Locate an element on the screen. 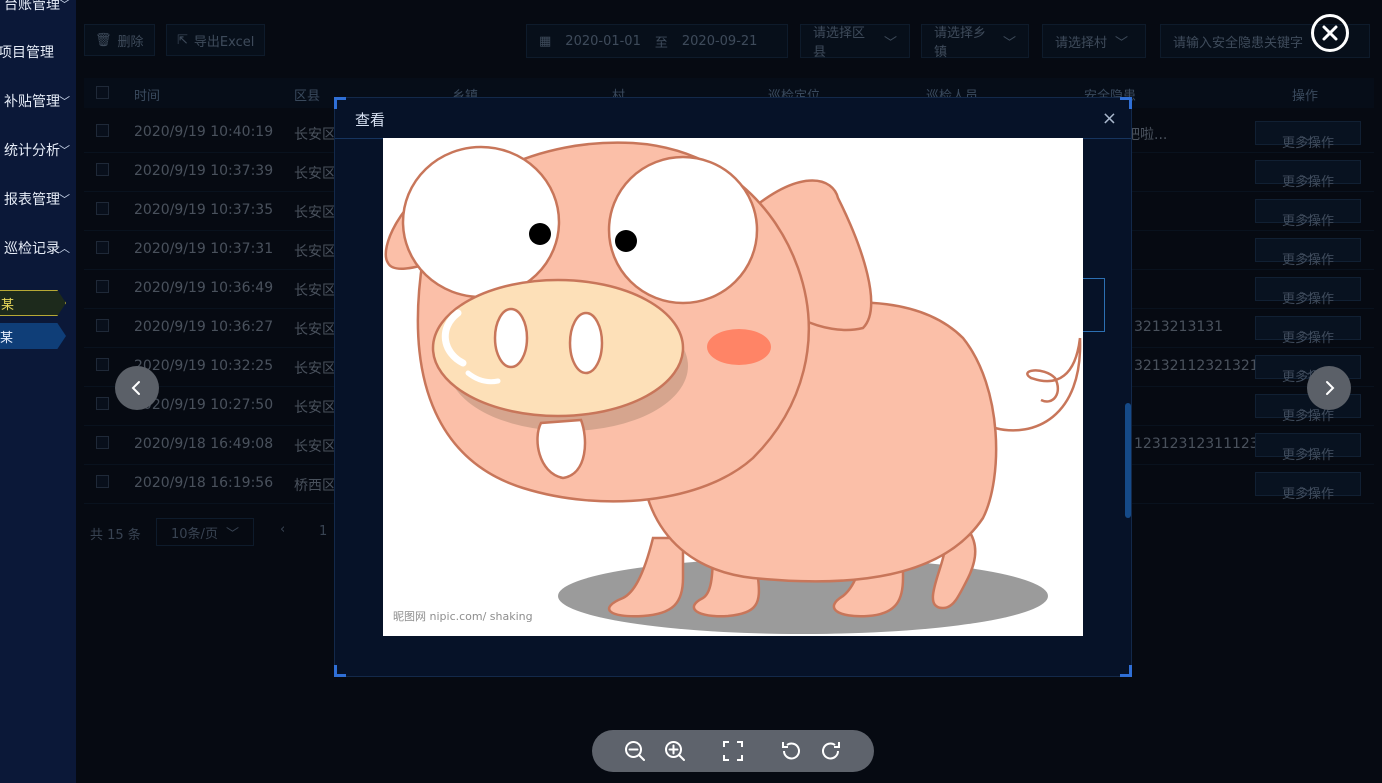  cell-district: 桥西区 is located at coordinates (315, 486).